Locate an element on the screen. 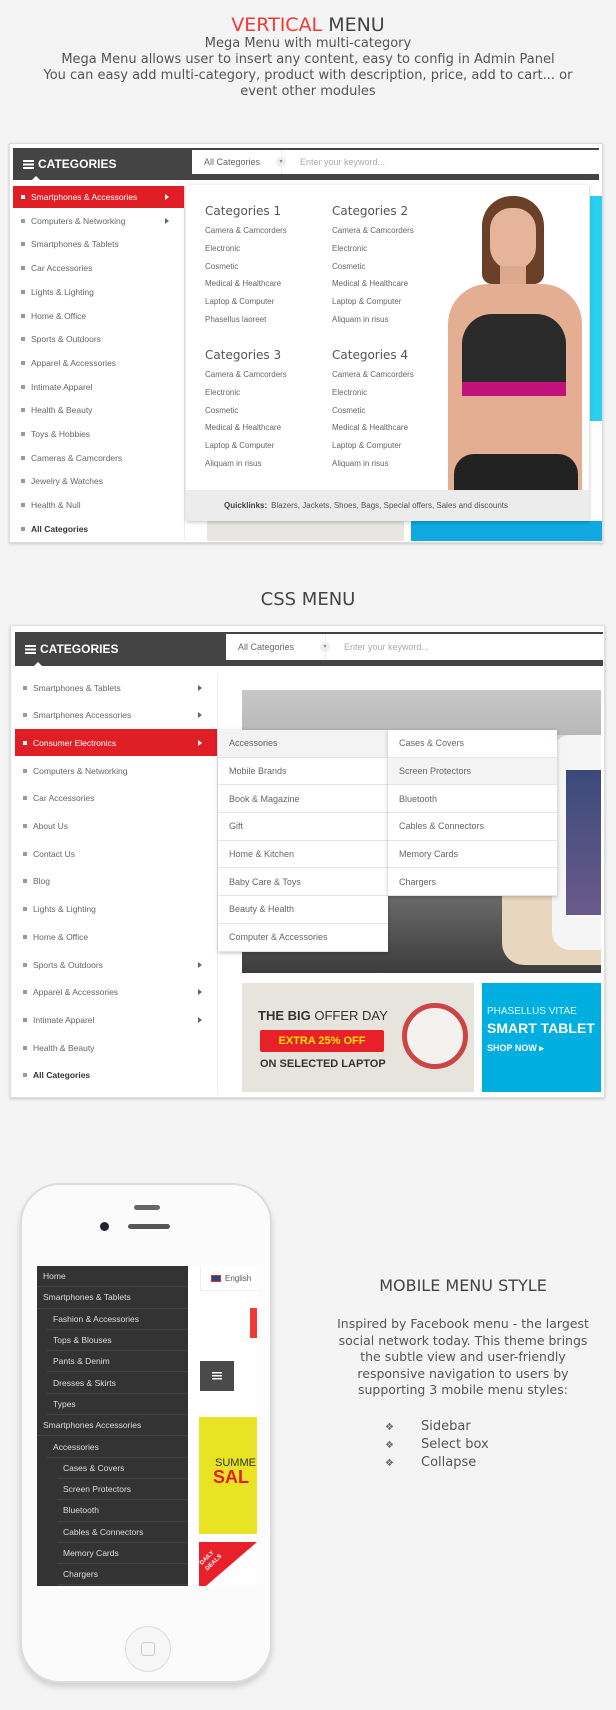 This screenshot has height=1710, width=616. mobile-menu-item: Smartphones & Tablets is located at coordinates (112, 1298).